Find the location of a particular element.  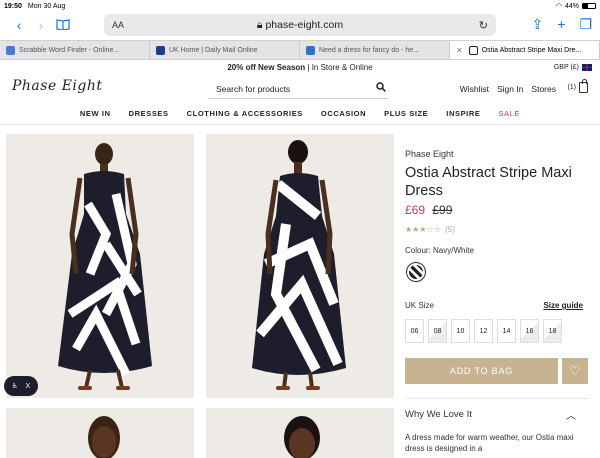

nav-inspire: INSPIRE is located at coordinates (463, 113).